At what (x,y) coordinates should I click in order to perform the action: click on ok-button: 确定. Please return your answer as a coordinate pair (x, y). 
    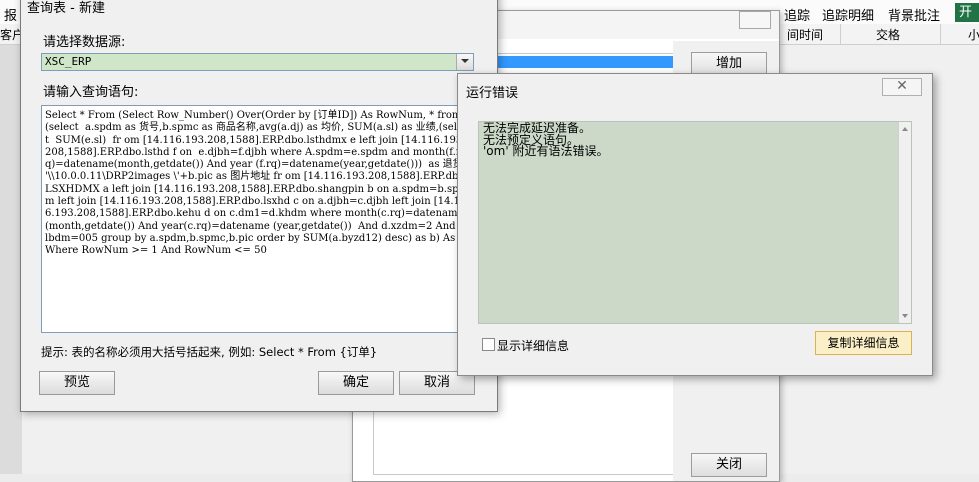
    Looking at the image, I should click on (356, 383).